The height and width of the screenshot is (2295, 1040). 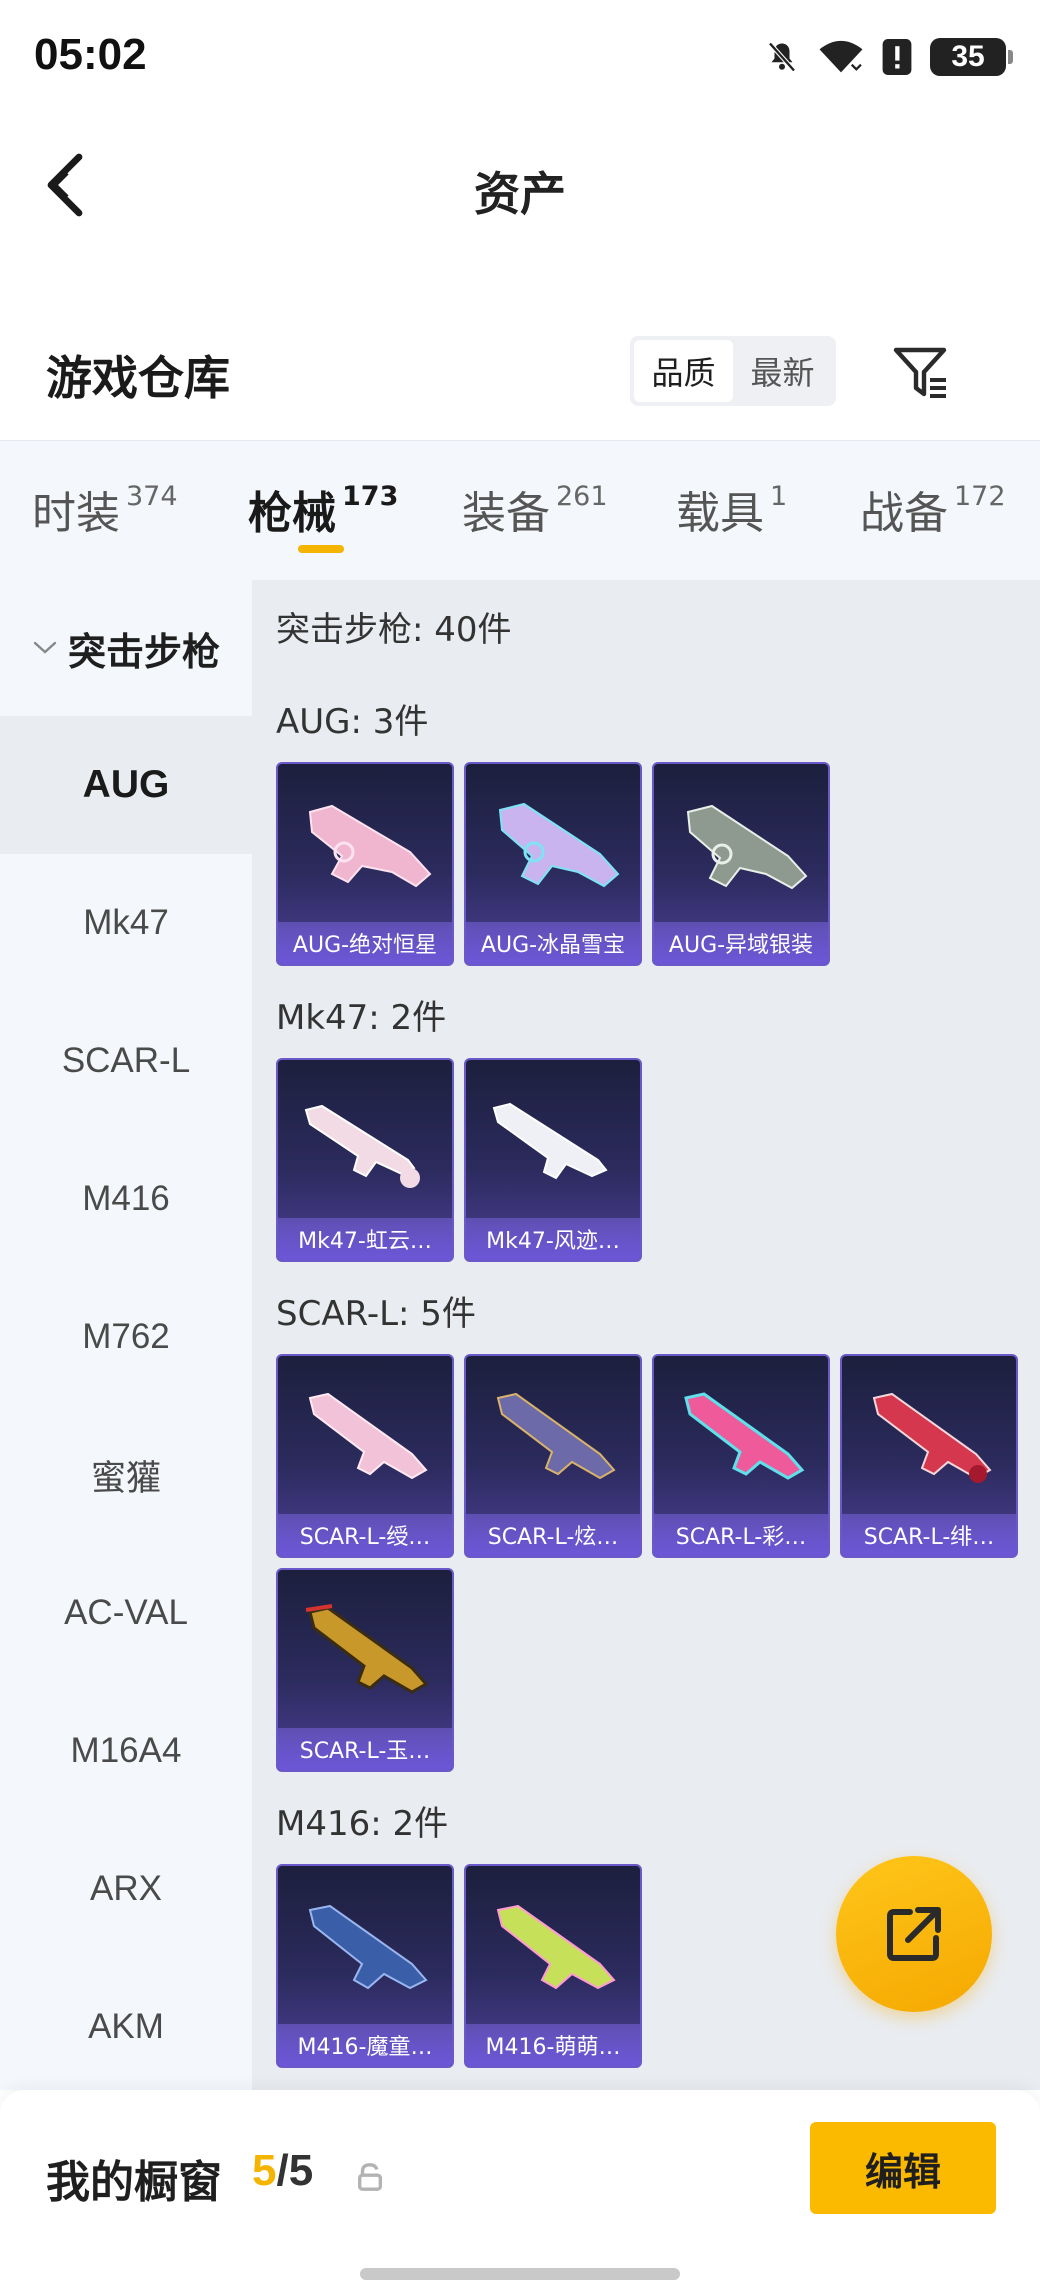 I want to click on sidebar-item-ac-val: AC-VAL, so click(x=126, y=1613).